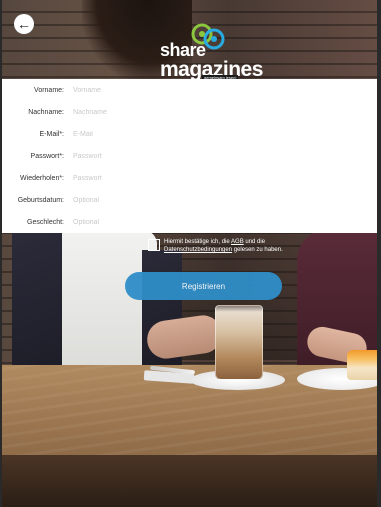 The image size is (381, 507). Describe the element at coordinates (42, 178) in the screenshot. I see `repeat-password-label: Wiederholen*:` at that location.